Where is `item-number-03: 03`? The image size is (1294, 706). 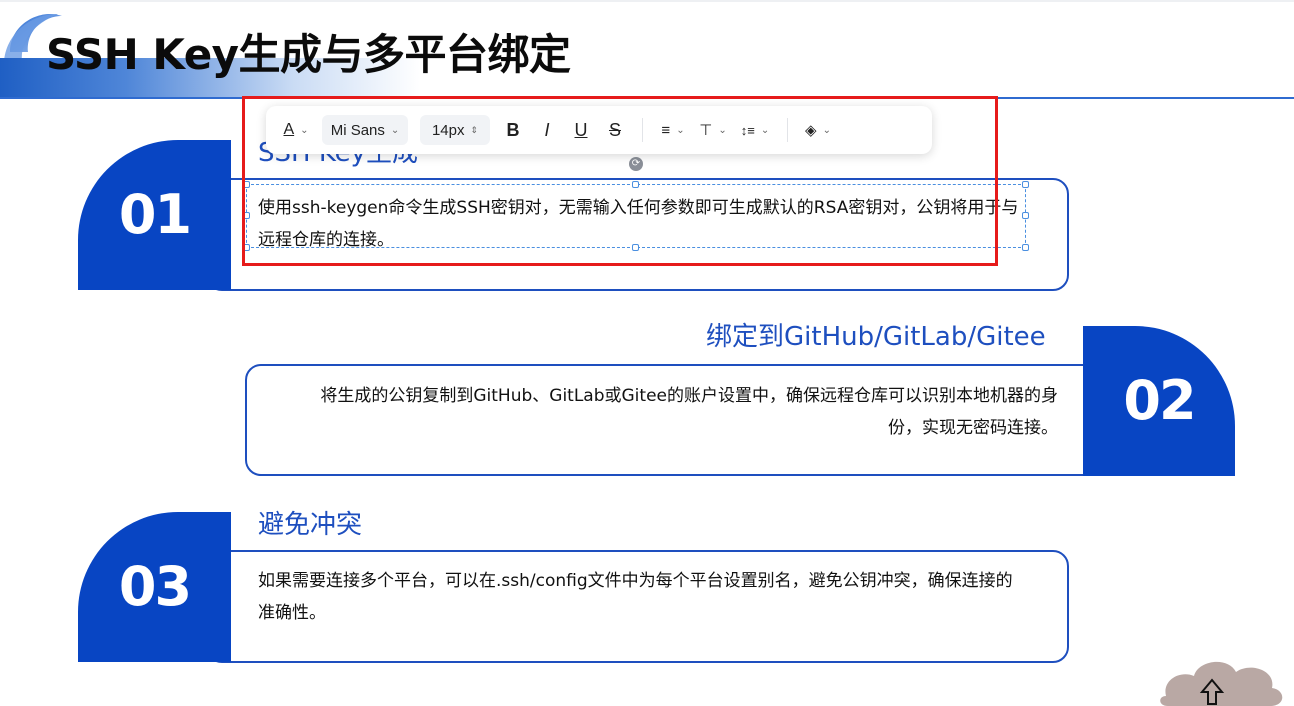 item-number-03: 03 is located at coordinates (155, 586).